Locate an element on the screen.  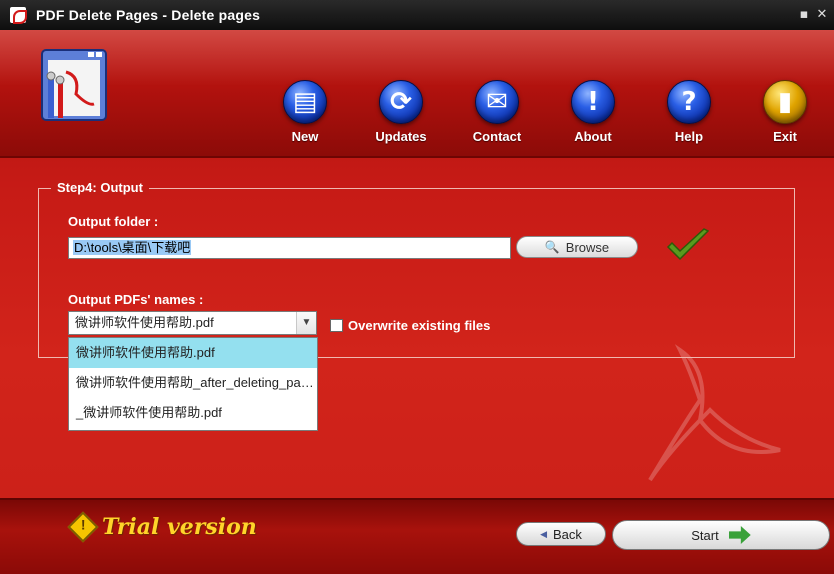
browse-label: Browse is located at coordinates (587, 247).